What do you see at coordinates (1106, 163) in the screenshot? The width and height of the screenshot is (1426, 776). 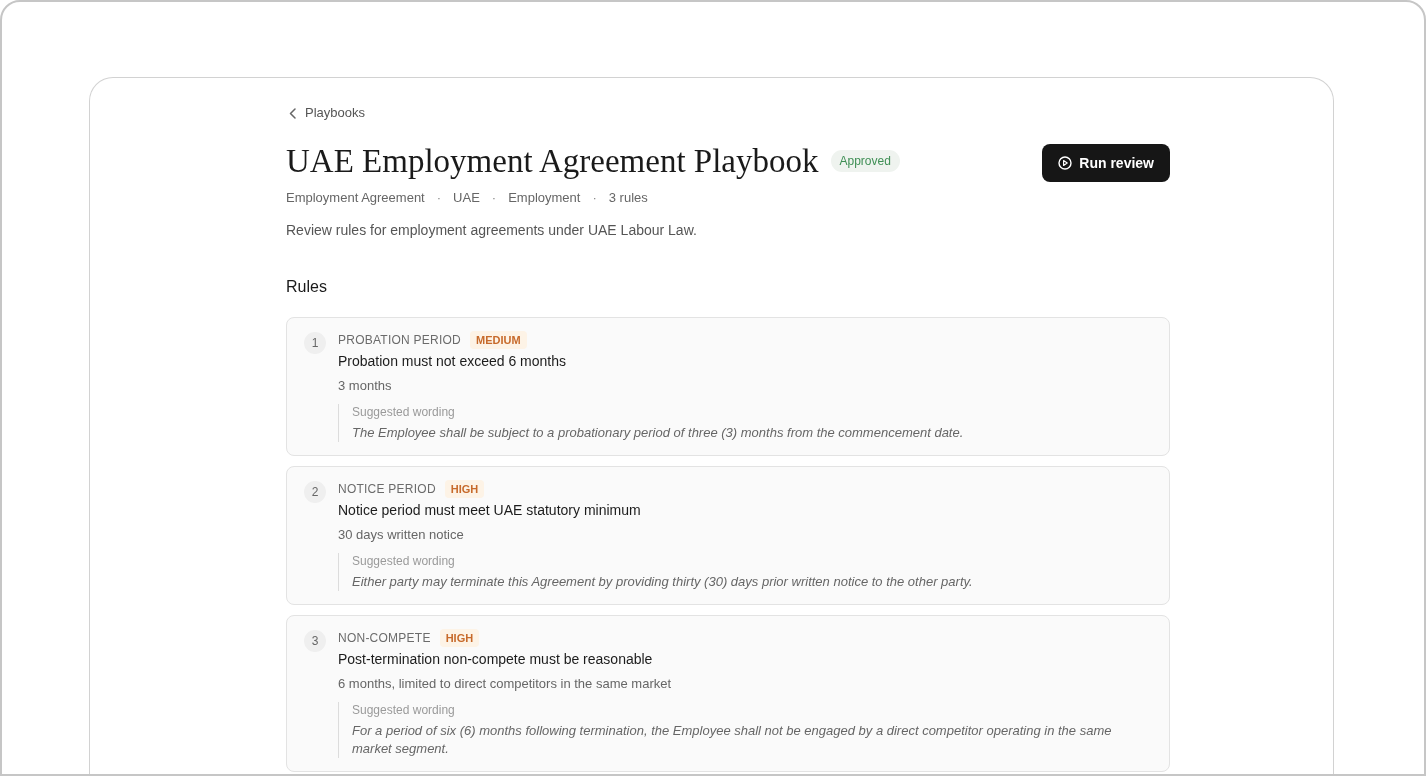 I see `run-review-button: Run review` at bounding box center [1106, 163].